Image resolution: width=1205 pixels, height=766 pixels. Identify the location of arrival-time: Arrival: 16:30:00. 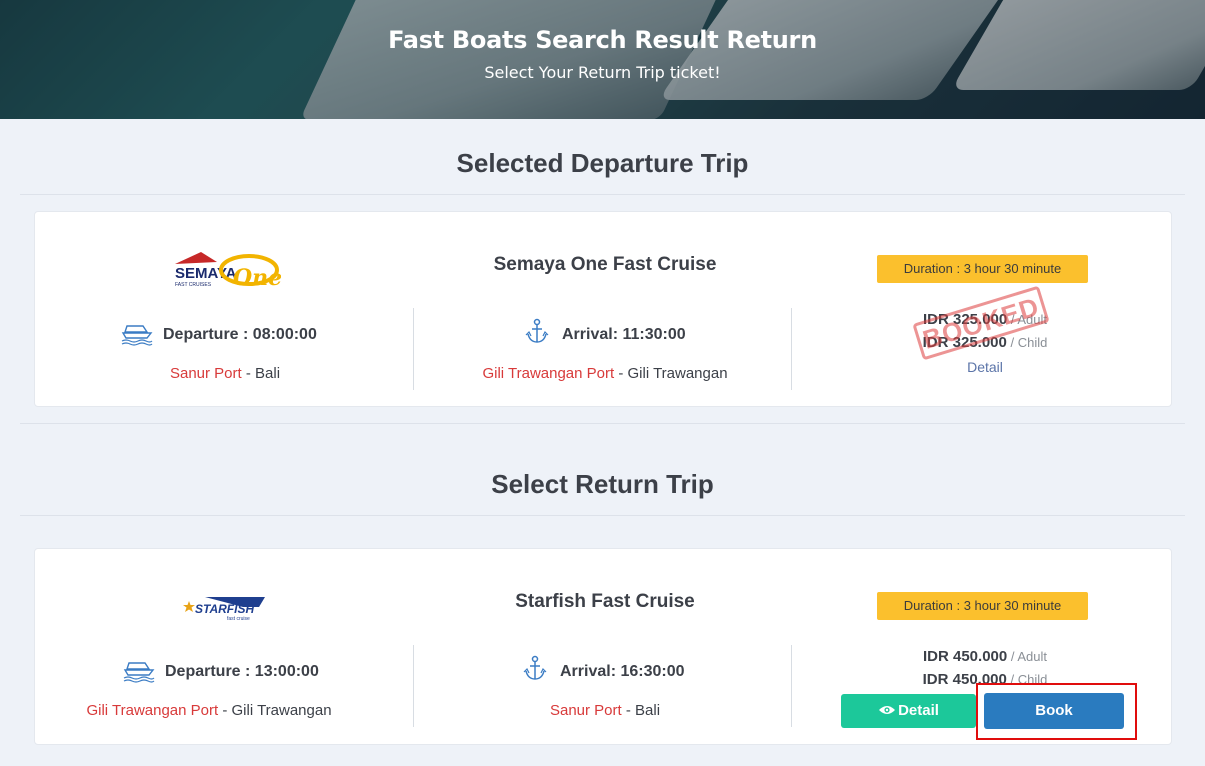
(622, 671).